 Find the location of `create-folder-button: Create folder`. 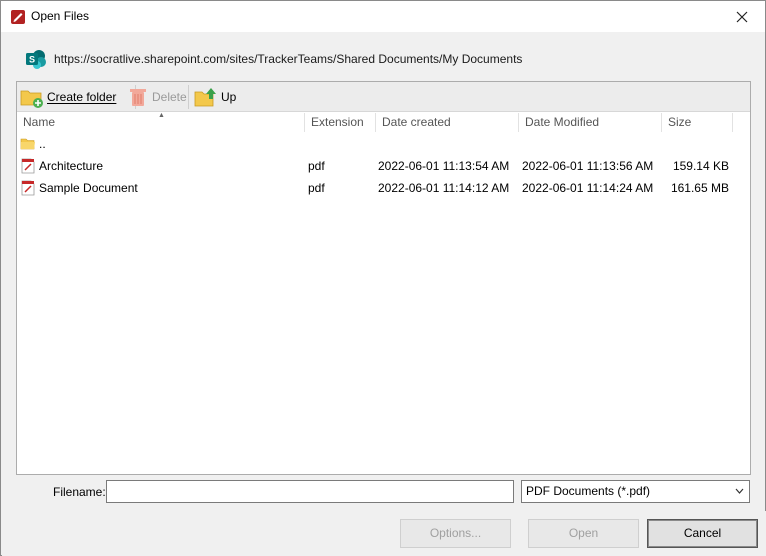

create-folder-button: Create folder is located at coordinates (68, 97).